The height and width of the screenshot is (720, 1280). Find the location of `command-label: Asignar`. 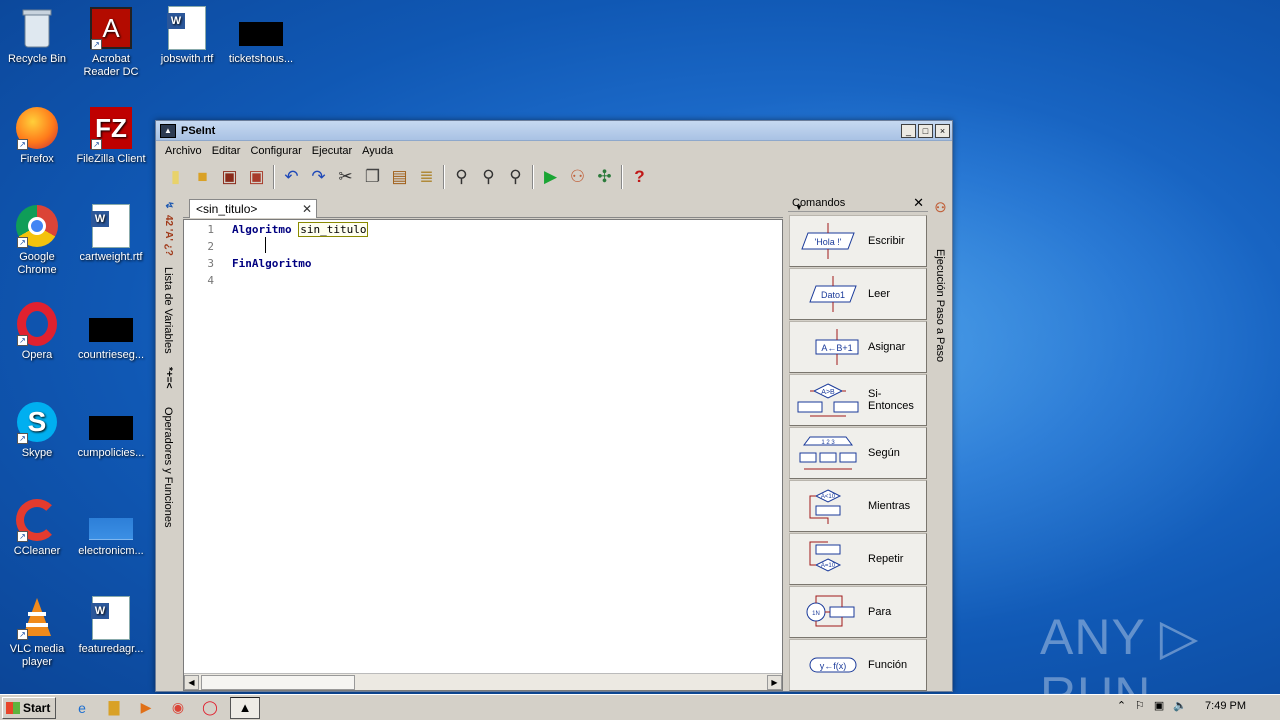

command-label: Asignar is located at coordinates (887, 347).